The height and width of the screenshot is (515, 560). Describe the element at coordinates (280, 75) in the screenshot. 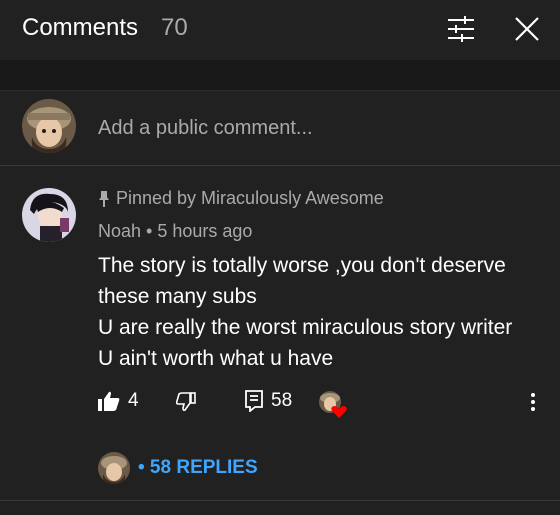

I see `header-strip` at that location.